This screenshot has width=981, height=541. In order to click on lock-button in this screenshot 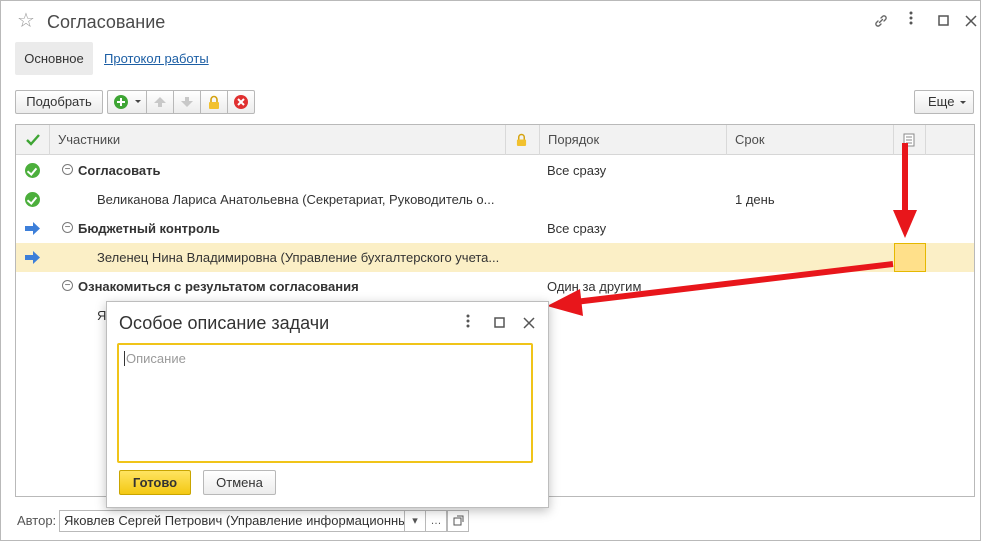, I will do `click(214, 102)`.